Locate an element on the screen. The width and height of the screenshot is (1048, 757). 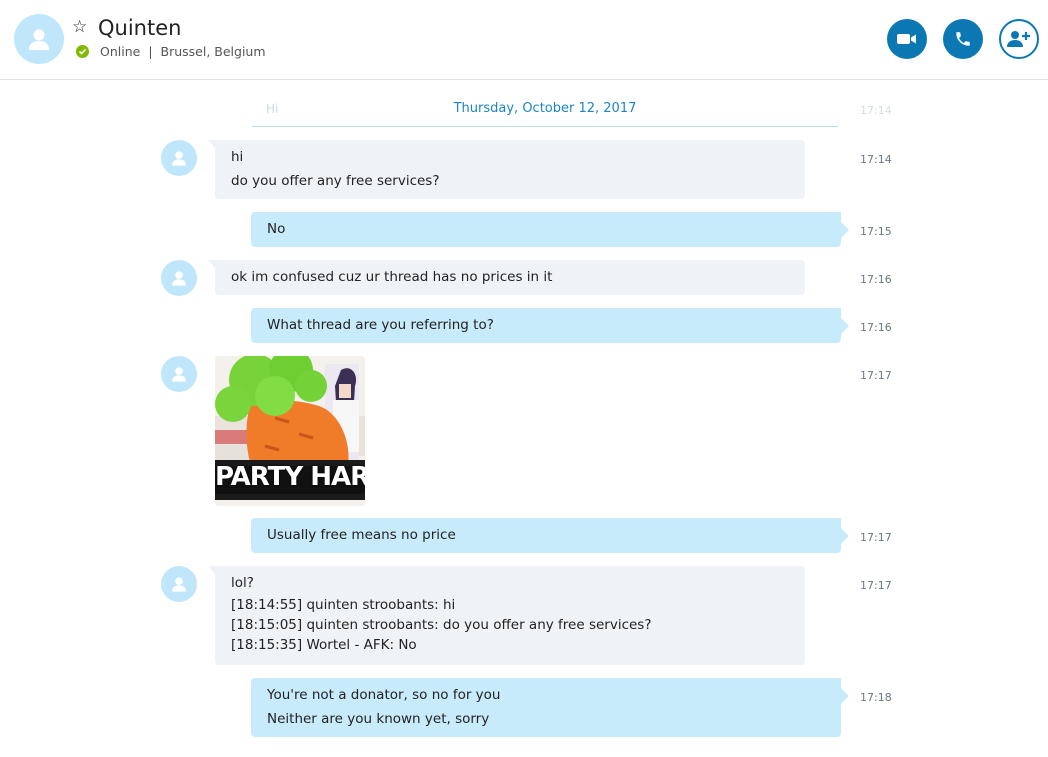
shared-image: PARTY HARD is located at coordinates (290, 431).